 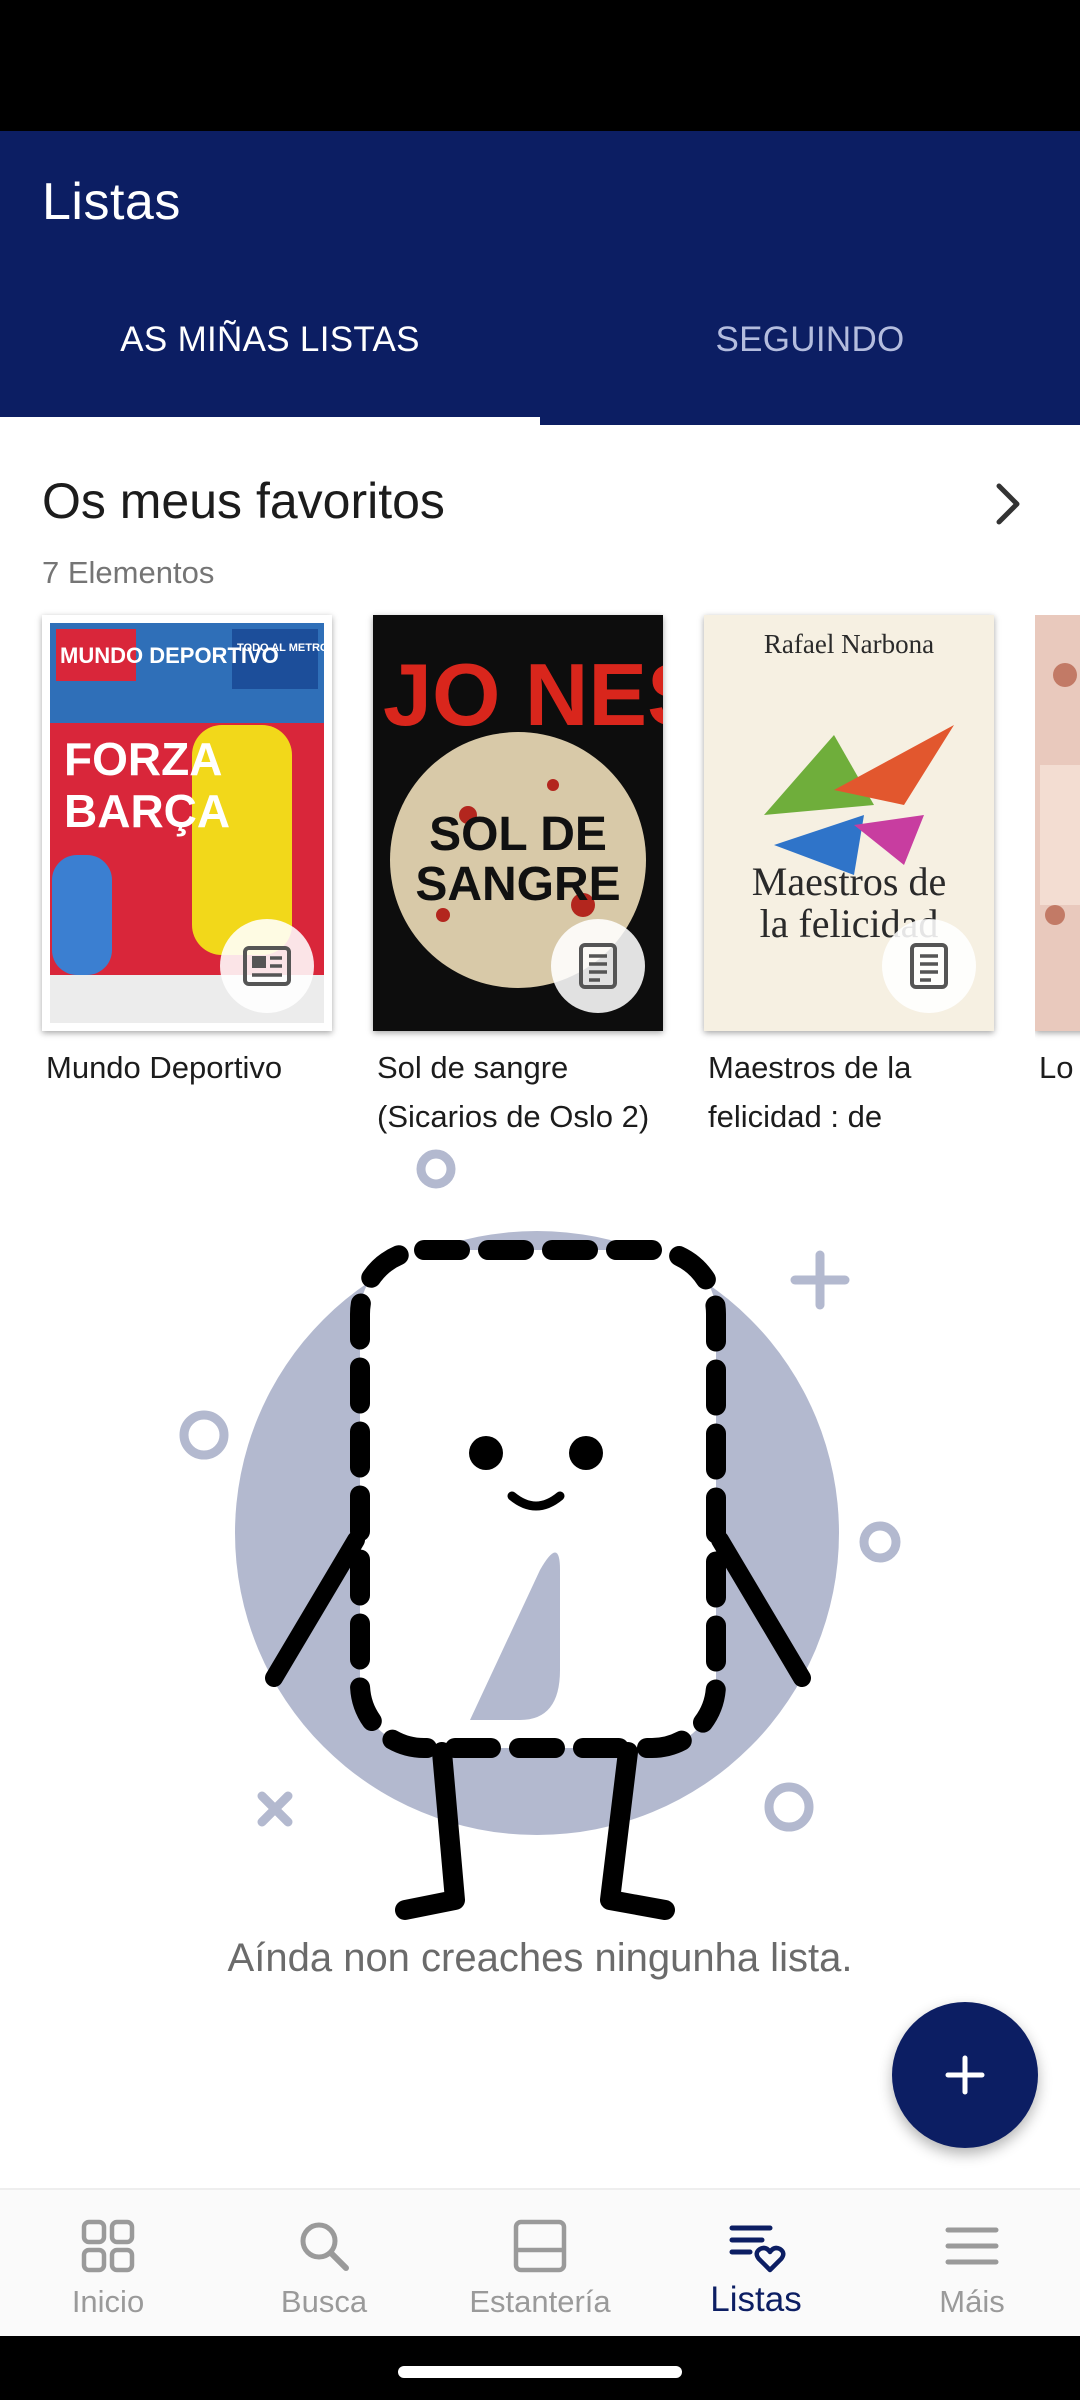 What do you see at coordinates (270, 421) in the screenshot?
I see `tab-indicator` at bounding box center [270, 421].